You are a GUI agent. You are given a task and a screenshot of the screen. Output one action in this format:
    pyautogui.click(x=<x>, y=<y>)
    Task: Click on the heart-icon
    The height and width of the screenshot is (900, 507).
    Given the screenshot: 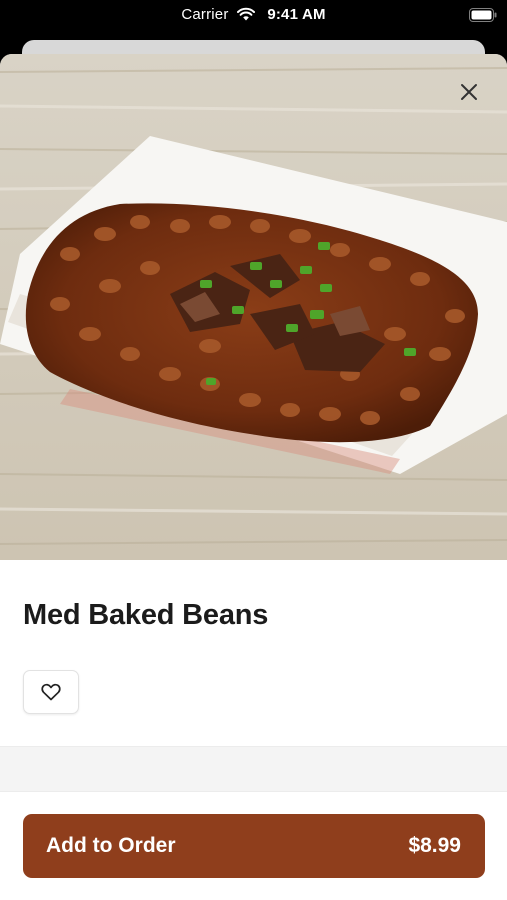 What is the action you would take?
    pyautogui.click(x=51, y=692)
    